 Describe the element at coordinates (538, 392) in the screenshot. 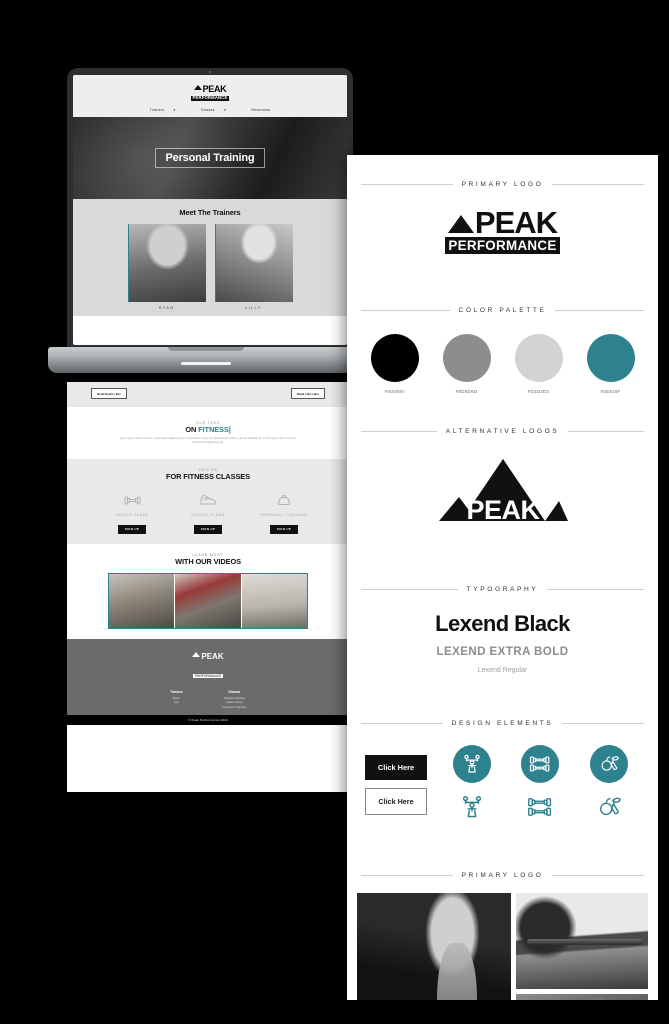

I see `swatch-hex: #D3D3D3` at that location.